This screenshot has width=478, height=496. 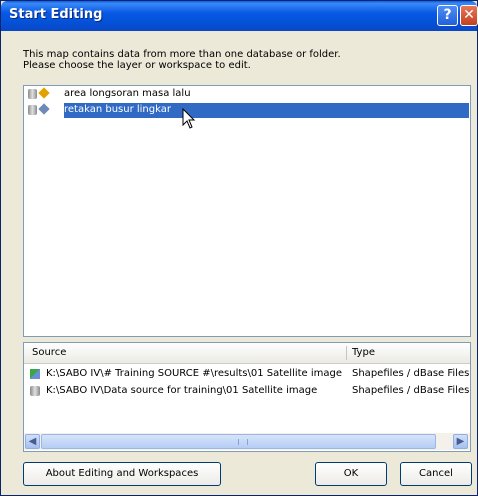 I want to click on chevron-left-icon: ◀, so click(x=32, y=441).